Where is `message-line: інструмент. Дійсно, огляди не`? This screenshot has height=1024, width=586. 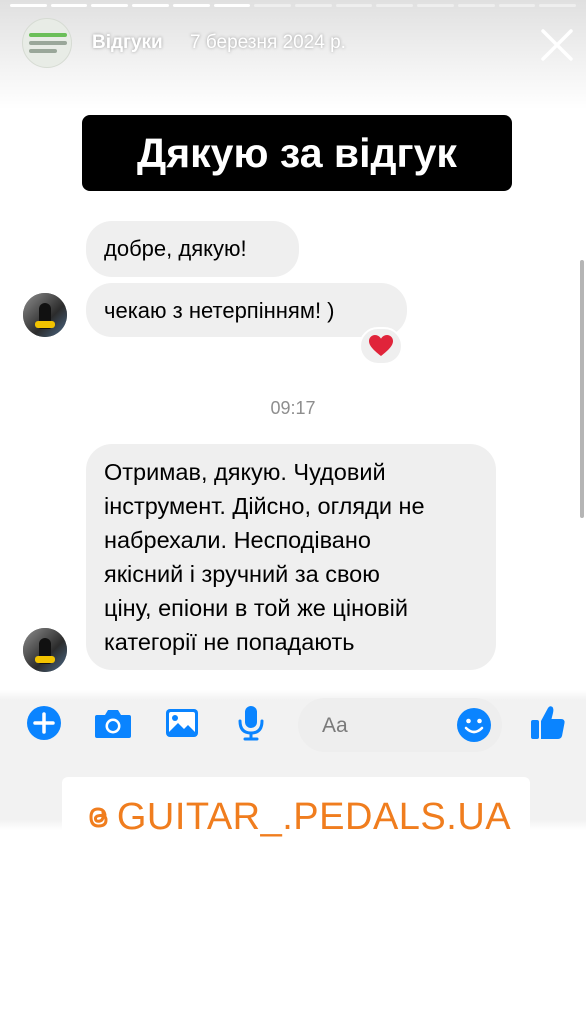 message-line: інструмент. Дійсно, огляди не is located at coordinates (264, 506).